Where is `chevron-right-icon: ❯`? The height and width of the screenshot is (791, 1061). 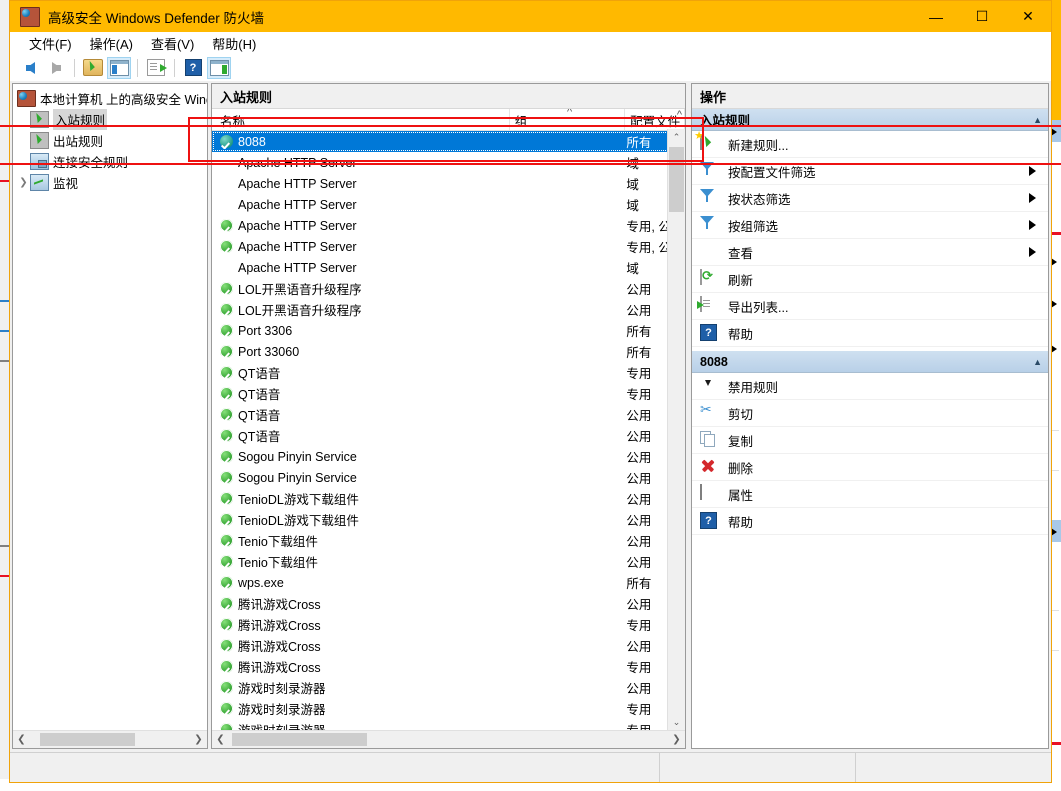 chevron-right-icon: ❯ is located at coordinates (23, 182).